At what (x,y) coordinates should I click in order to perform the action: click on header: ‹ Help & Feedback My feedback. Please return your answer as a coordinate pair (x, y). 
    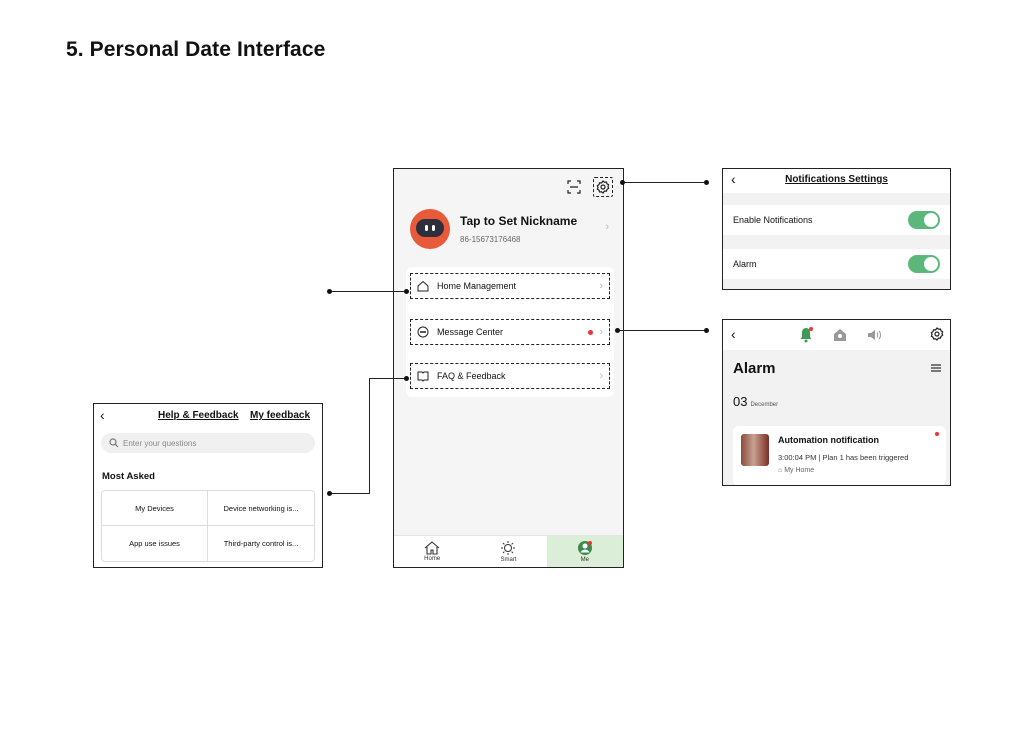
    Looking at the image, I should click on (208, 416).